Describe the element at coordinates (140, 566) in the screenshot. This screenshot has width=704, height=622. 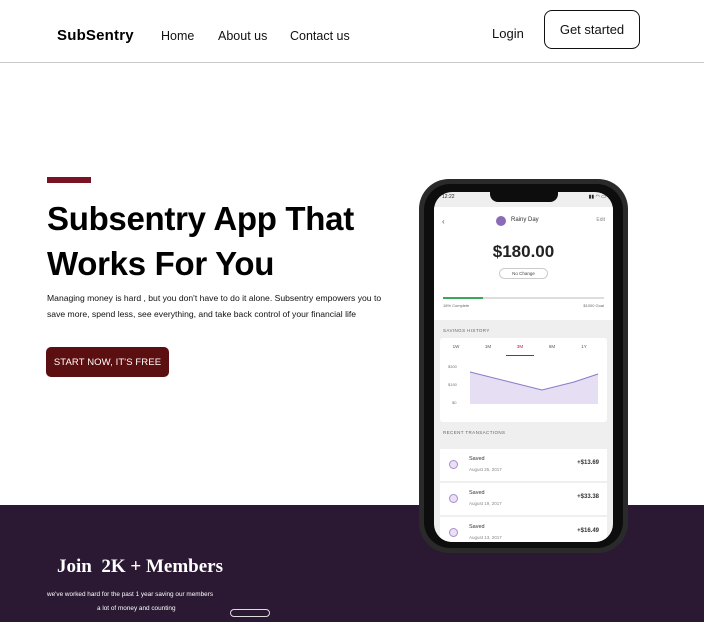
I see `members-headline: Join 2K + Members` at that location.